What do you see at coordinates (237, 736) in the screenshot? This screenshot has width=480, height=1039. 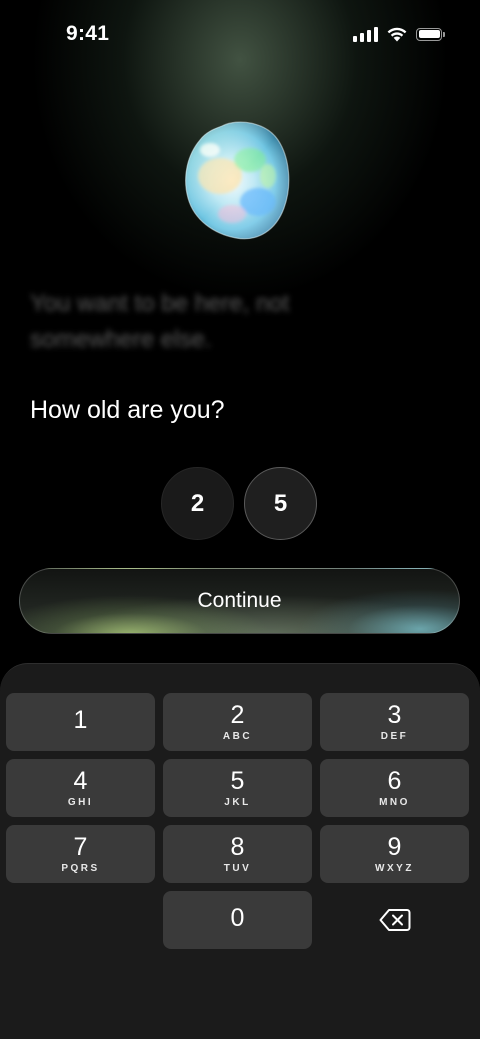 I see `key-2-letters: ABC` at bounding box center [237, 736].